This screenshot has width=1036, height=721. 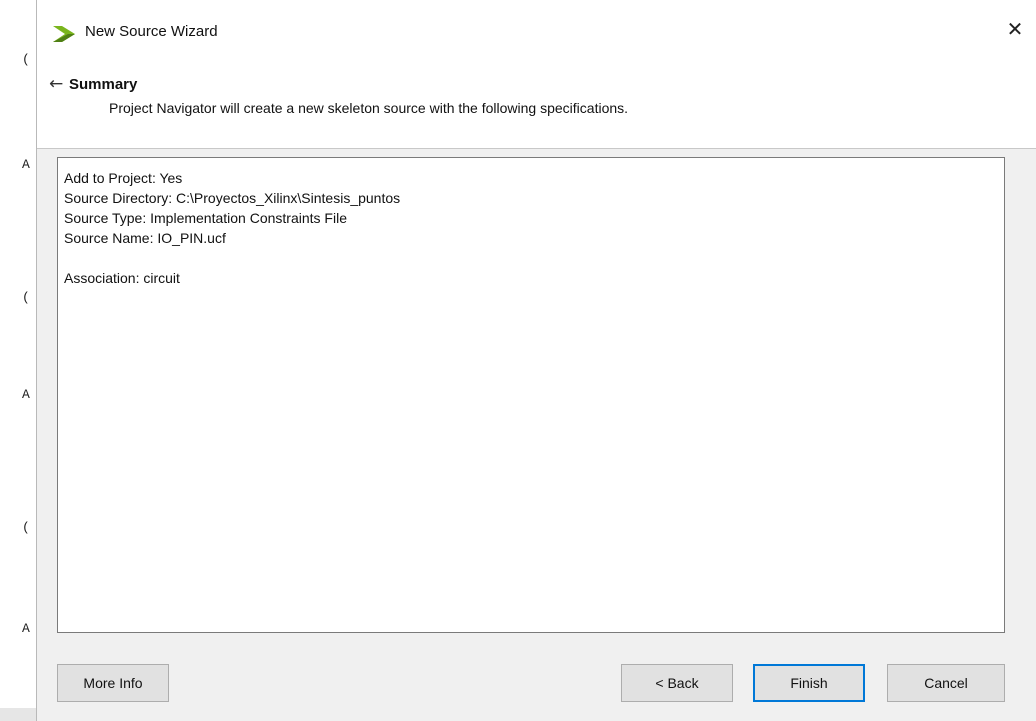 I want to click on window-title: New Source Wizard, so click(x=151, y=31).